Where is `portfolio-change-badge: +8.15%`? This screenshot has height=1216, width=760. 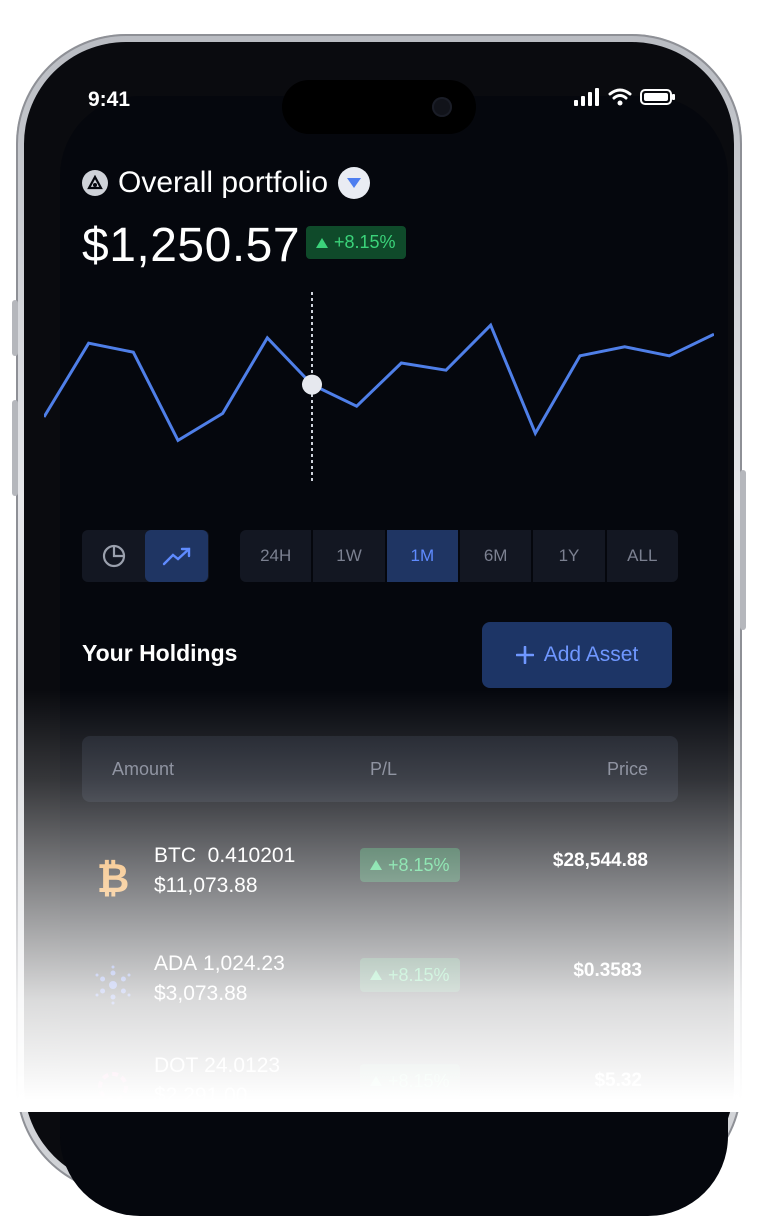 portfolio-change-badge: +8.15% is located at coordinates (356, 242).